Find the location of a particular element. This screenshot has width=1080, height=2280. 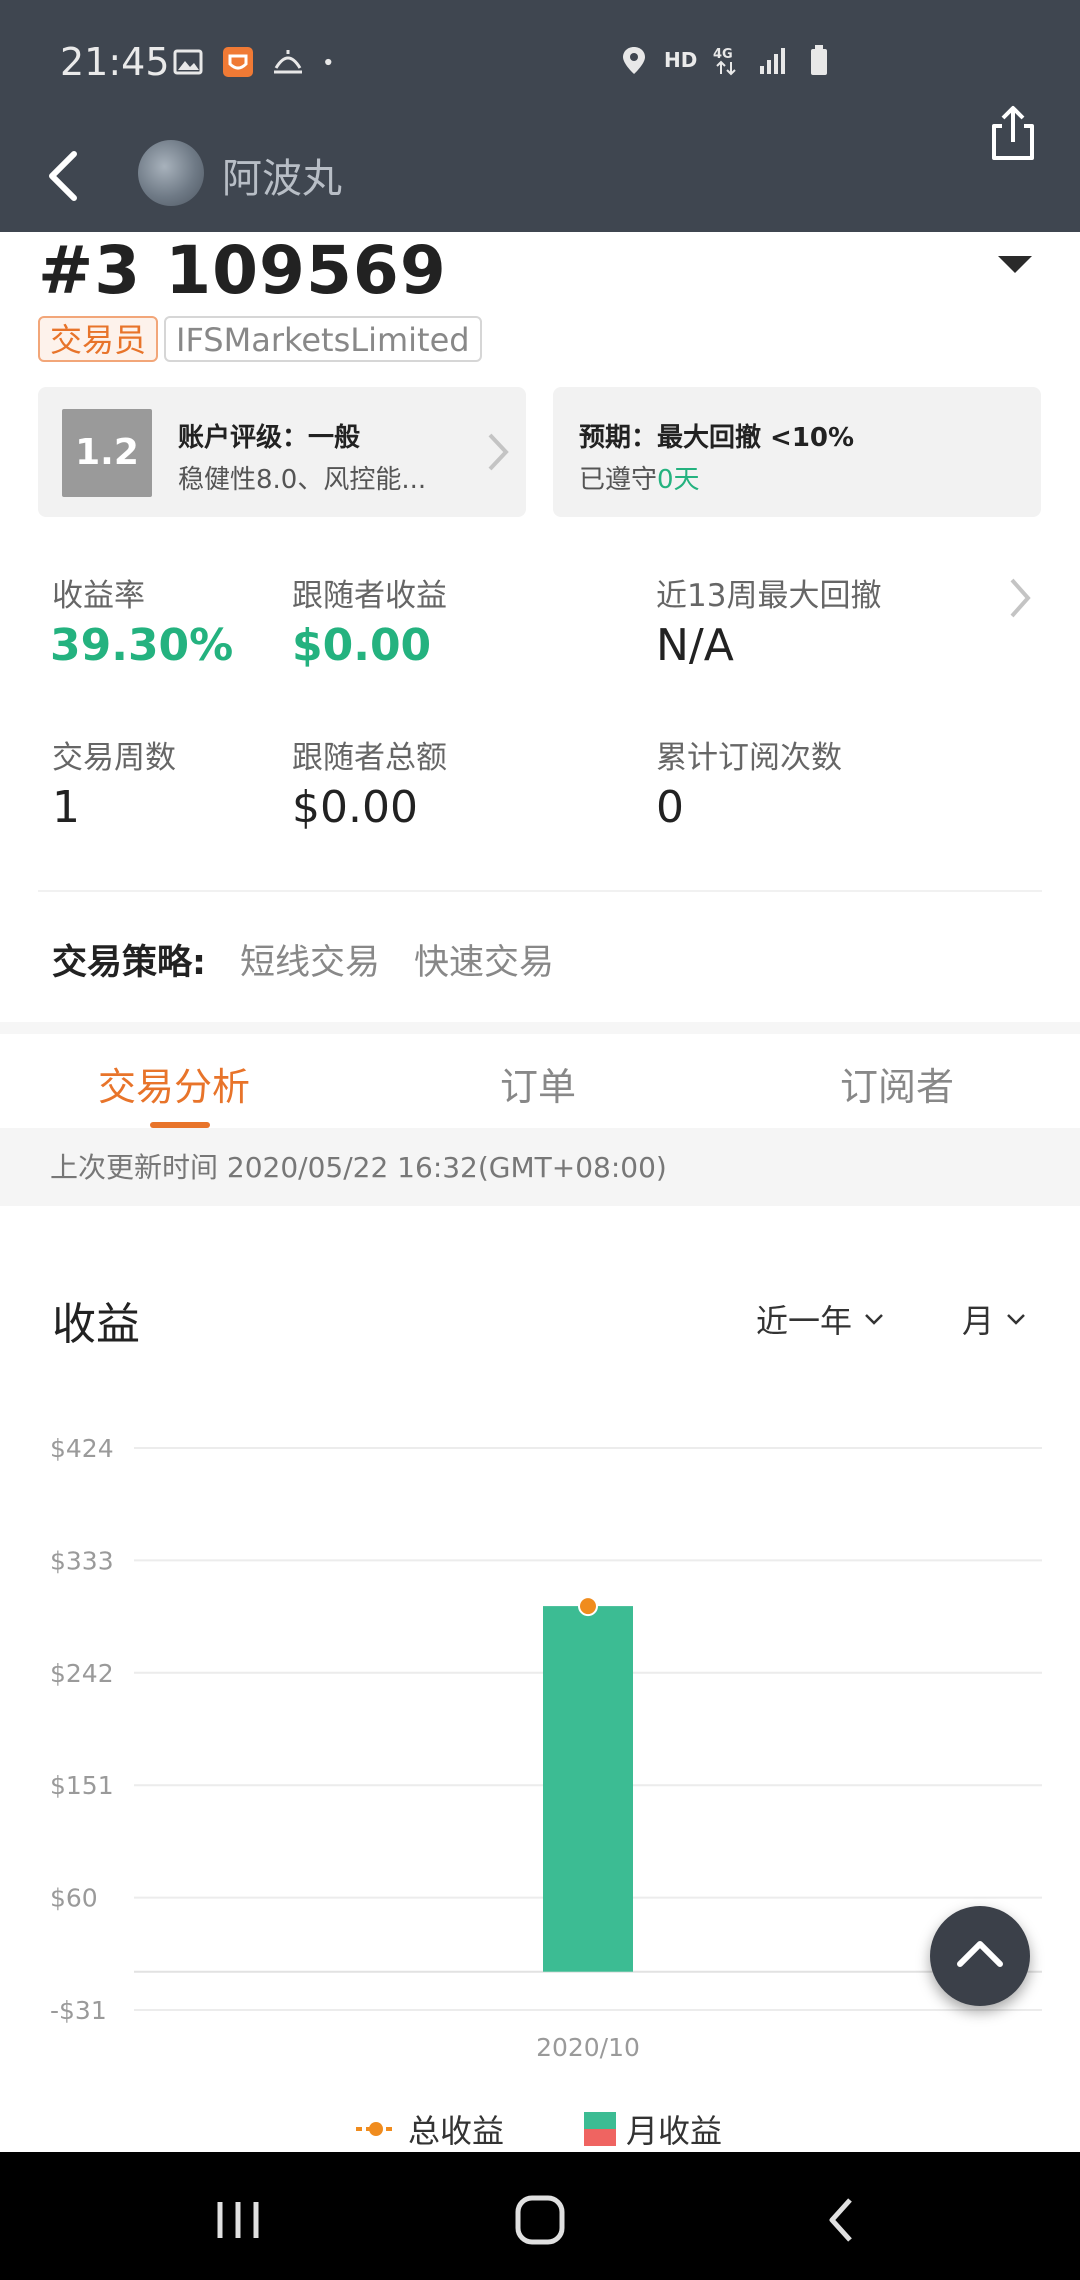

weeks-value: 1 is located at coordinates (66, 807).